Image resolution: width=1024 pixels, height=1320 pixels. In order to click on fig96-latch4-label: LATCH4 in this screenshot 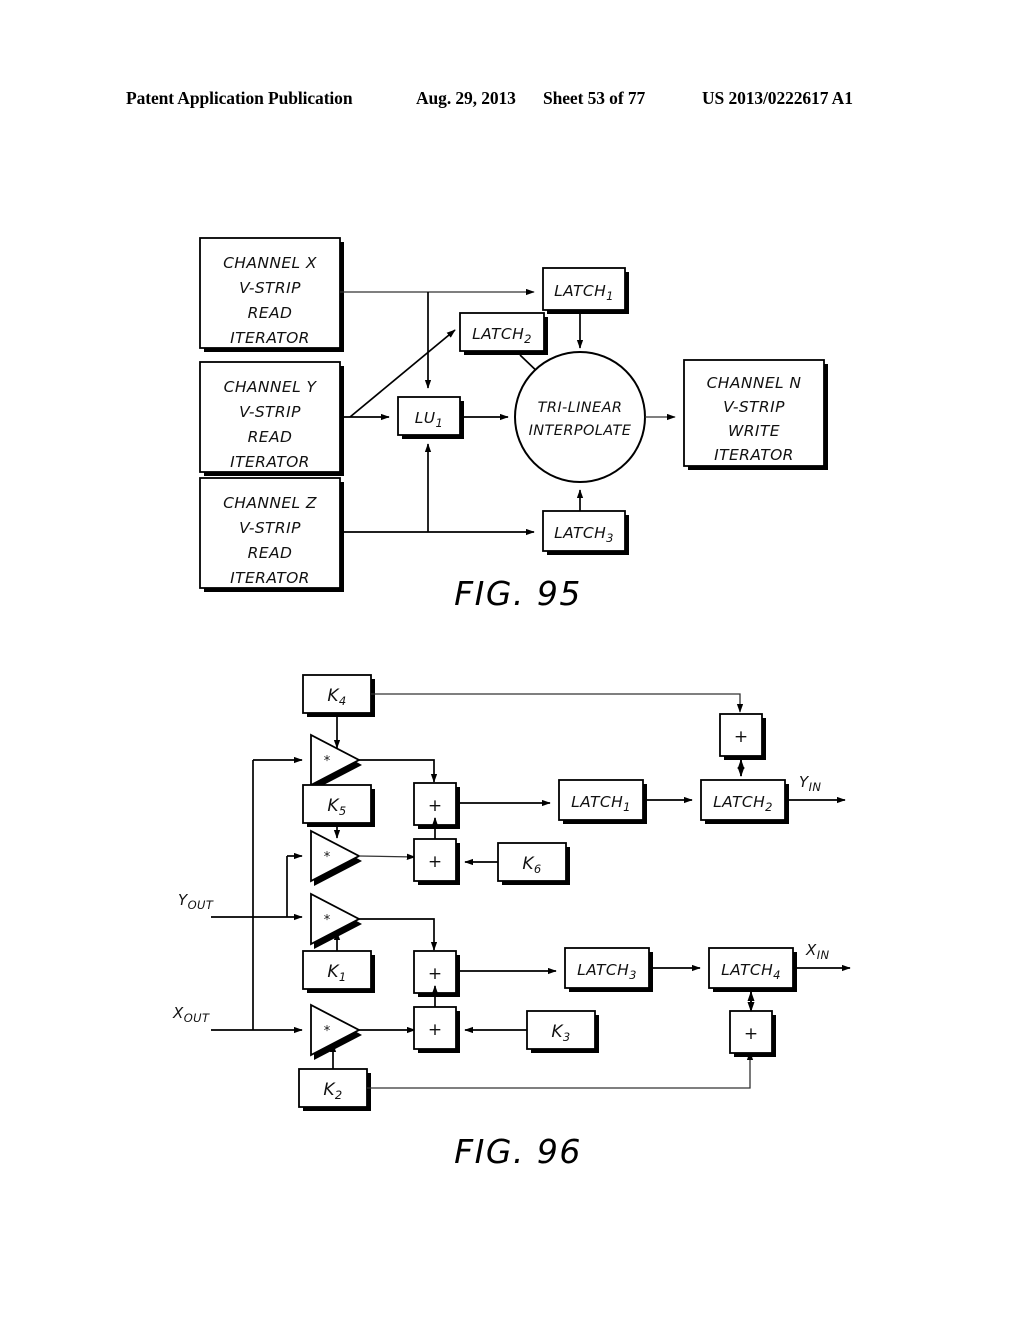, I will do `click(751, 971)`.